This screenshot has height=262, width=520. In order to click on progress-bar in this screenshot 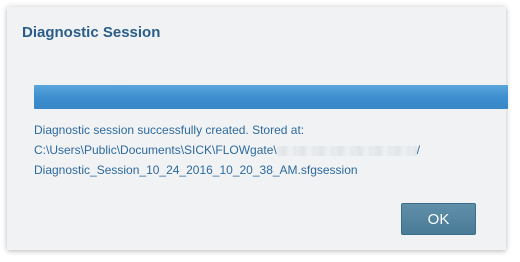, I will do `click(271, 97)`.